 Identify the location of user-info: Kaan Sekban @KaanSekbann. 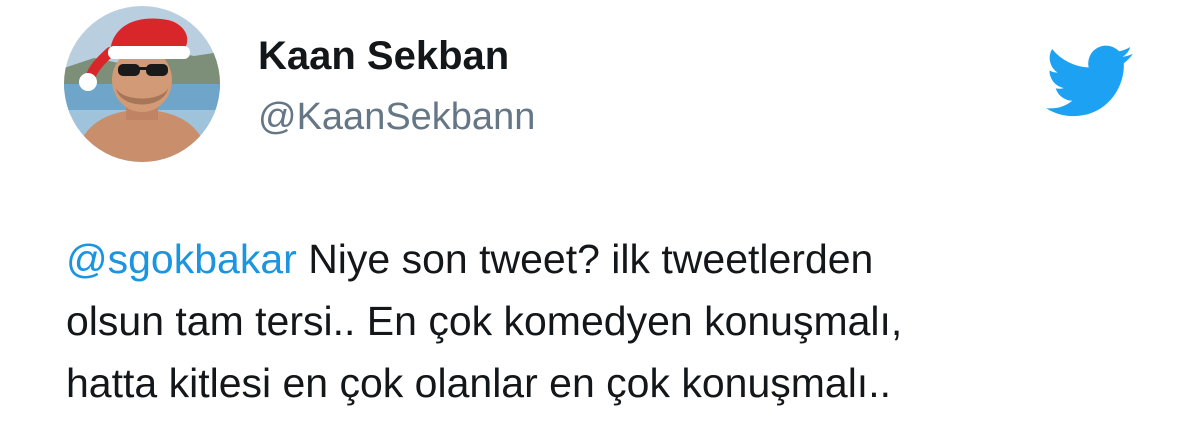
(396, 86).